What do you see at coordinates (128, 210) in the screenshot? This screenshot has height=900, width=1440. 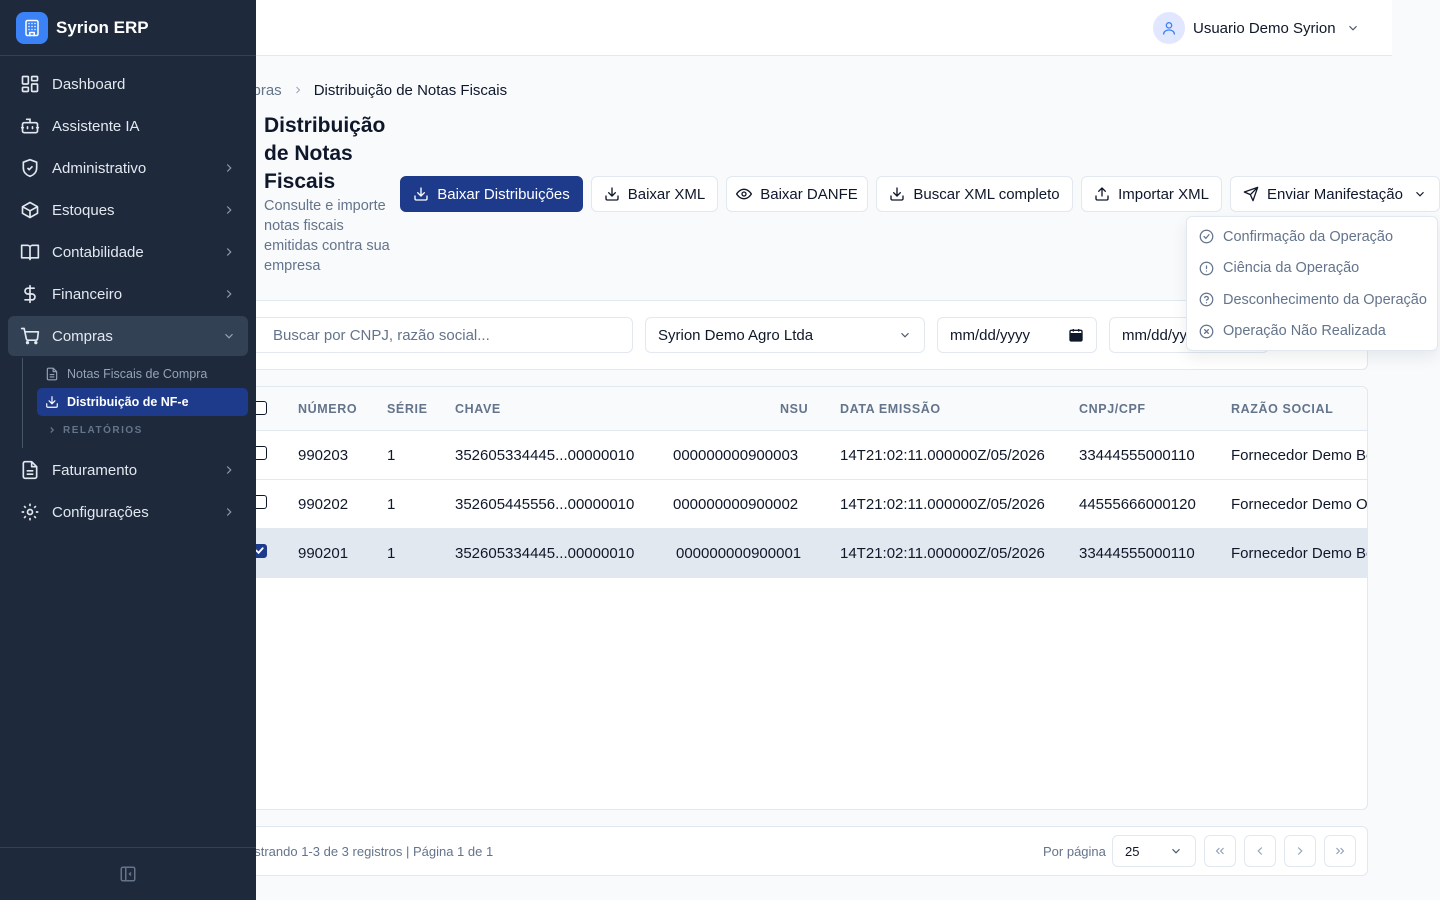 I see `sidebar-item-estoques: Estoques` at bounding box center [128, 210].